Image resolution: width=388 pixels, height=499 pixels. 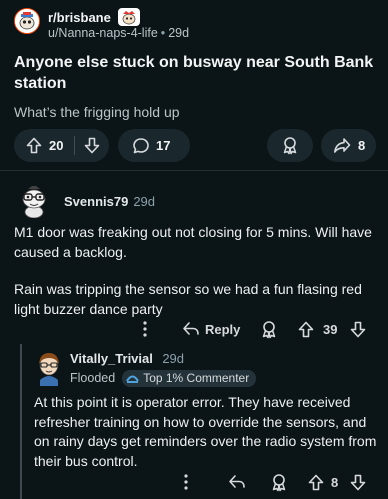 What do you see at coordinates (362, 145) in the screenshot?
I see `share-count: 8` at bounding box center [362, 145].